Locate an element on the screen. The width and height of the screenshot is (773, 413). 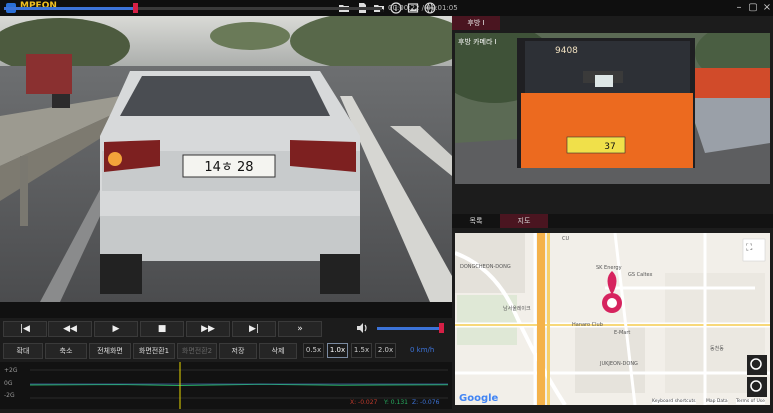
tab-map: 지도 is located at coordinates (524, 221).